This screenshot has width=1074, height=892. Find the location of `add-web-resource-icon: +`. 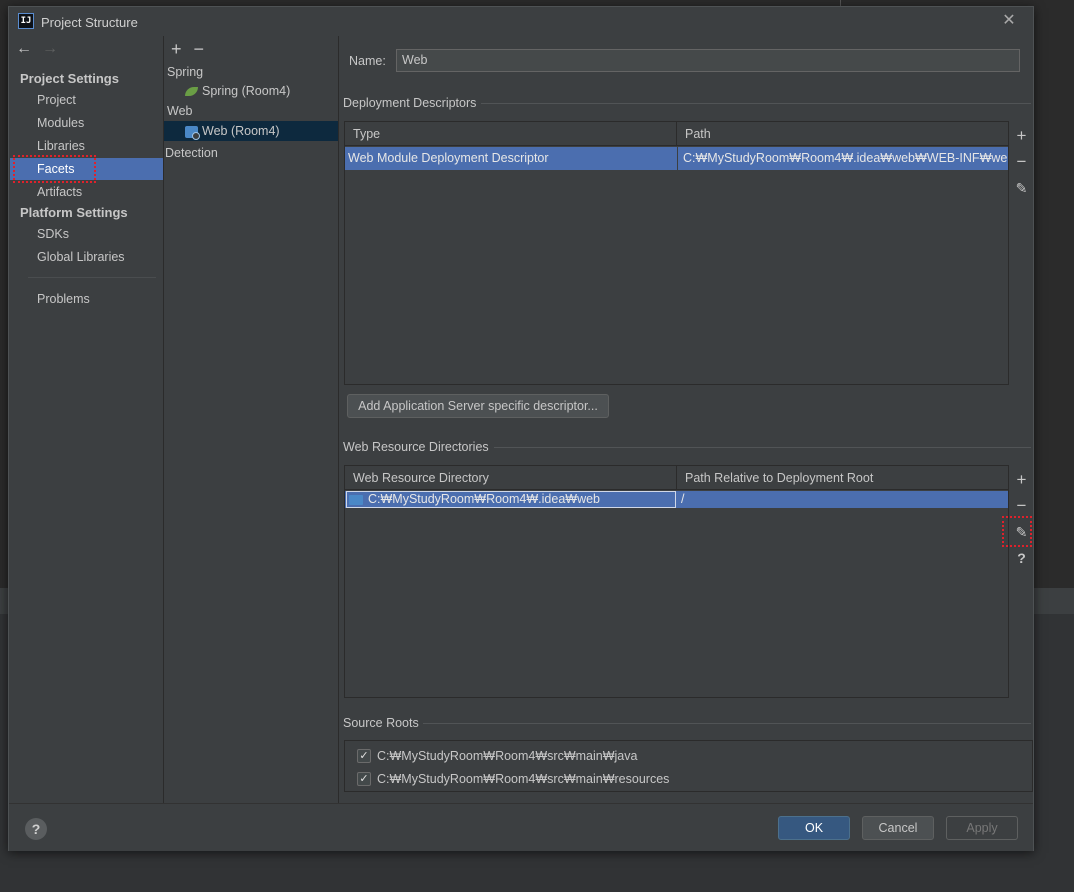

add-web-resource-icon: + is located at coordinates (1021, 480).